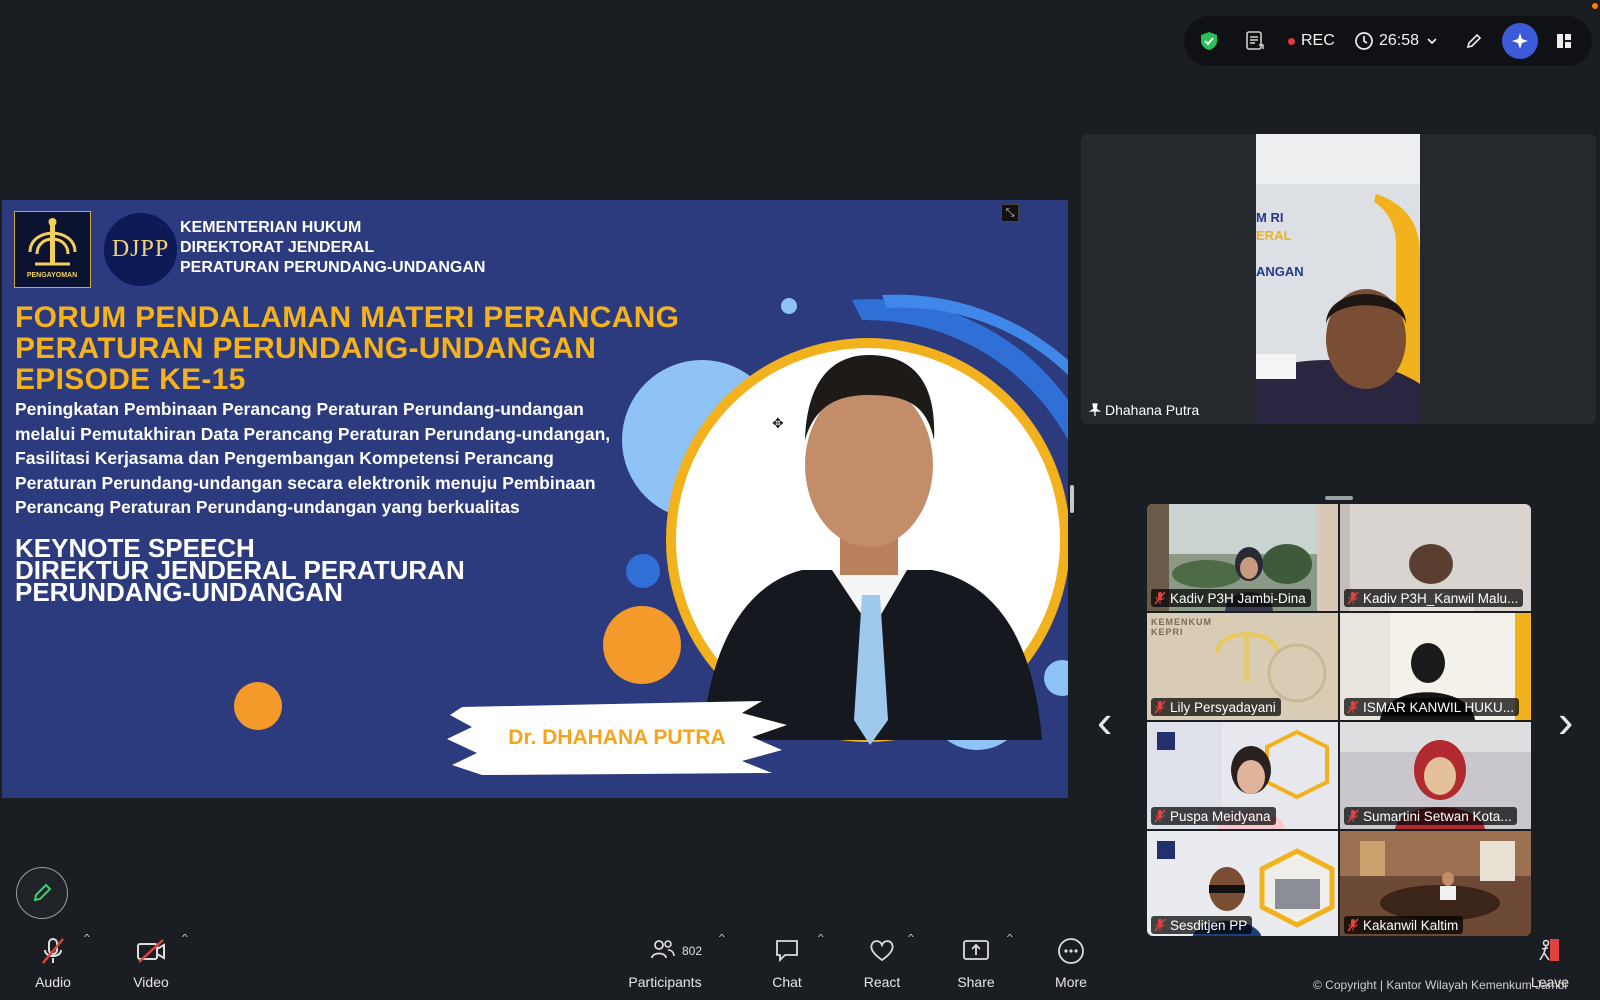 Image resolution: width=1600 pixels, height=1000 pixels. What do you see at coordinates (1280, 271) in the screenshot?
I see `backdrop-text: ANGAN` at bounding box center [1280, 271].